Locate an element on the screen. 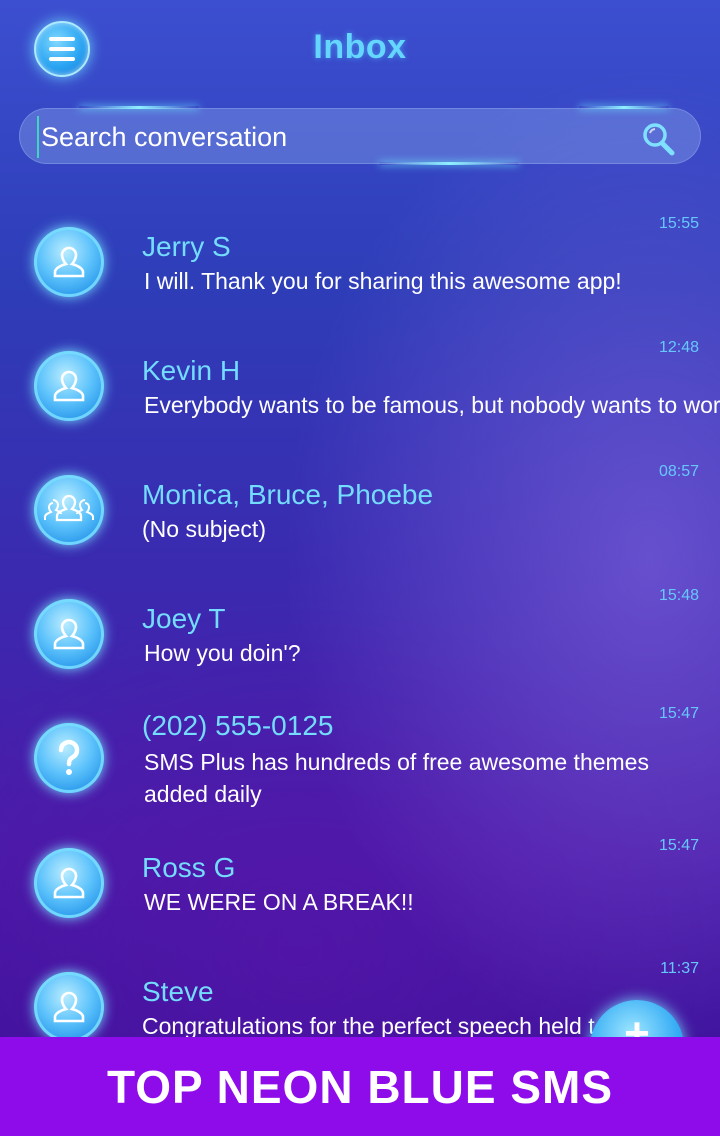 This screenshot has width=720, height=1136. message-time: 15:55 is located at coordinates (678, 223).